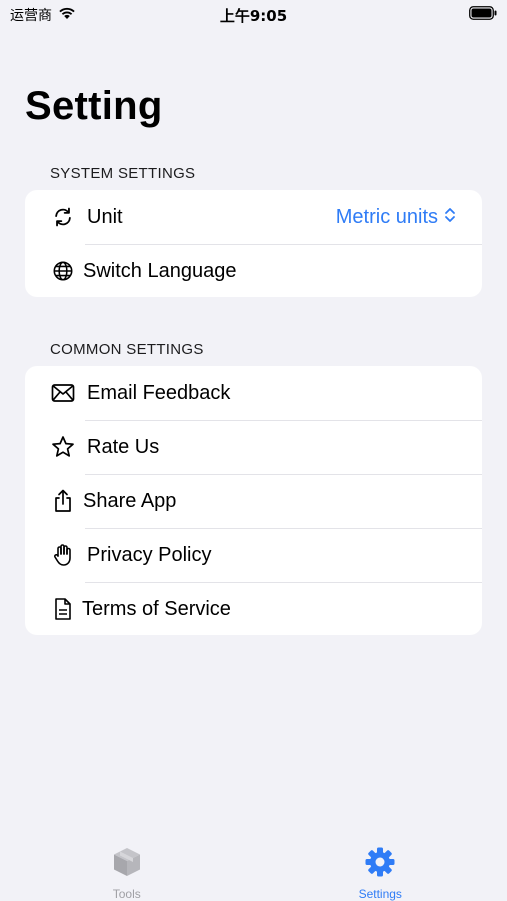 The height and width of the screenshot is (901, 507). Describe the element at coordinates (483, 15) in the screenshot. I see `battery-icon` at that location.